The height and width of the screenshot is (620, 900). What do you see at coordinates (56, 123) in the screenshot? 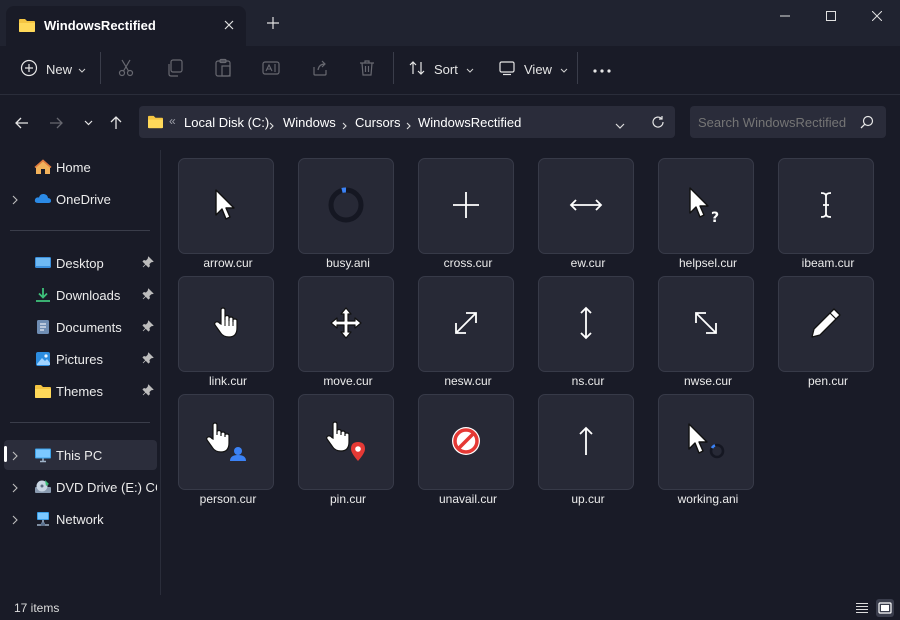
I see `forward-arrow-icon` at bounding box center [56, 123].